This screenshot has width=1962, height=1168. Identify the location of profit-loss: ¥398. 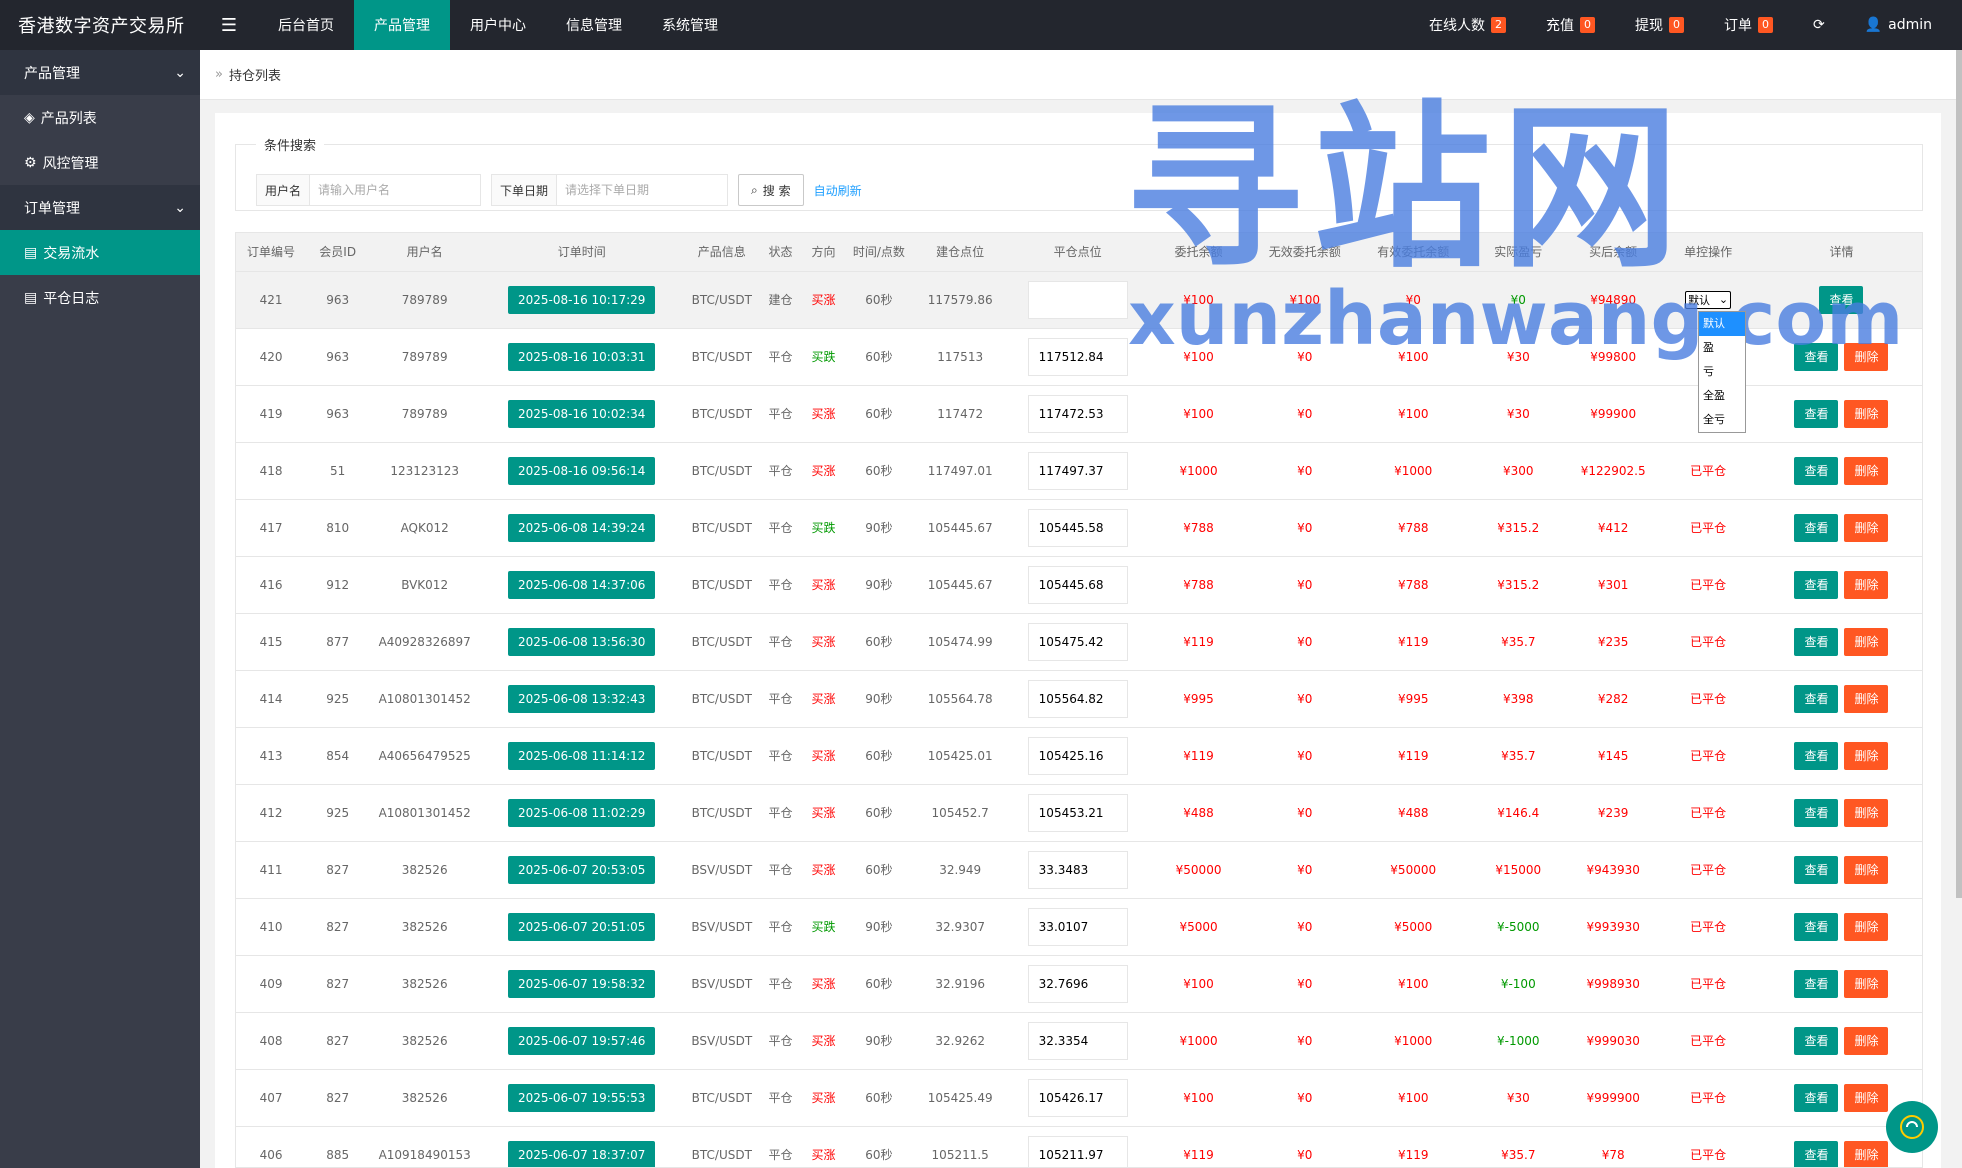
(1518, 699).